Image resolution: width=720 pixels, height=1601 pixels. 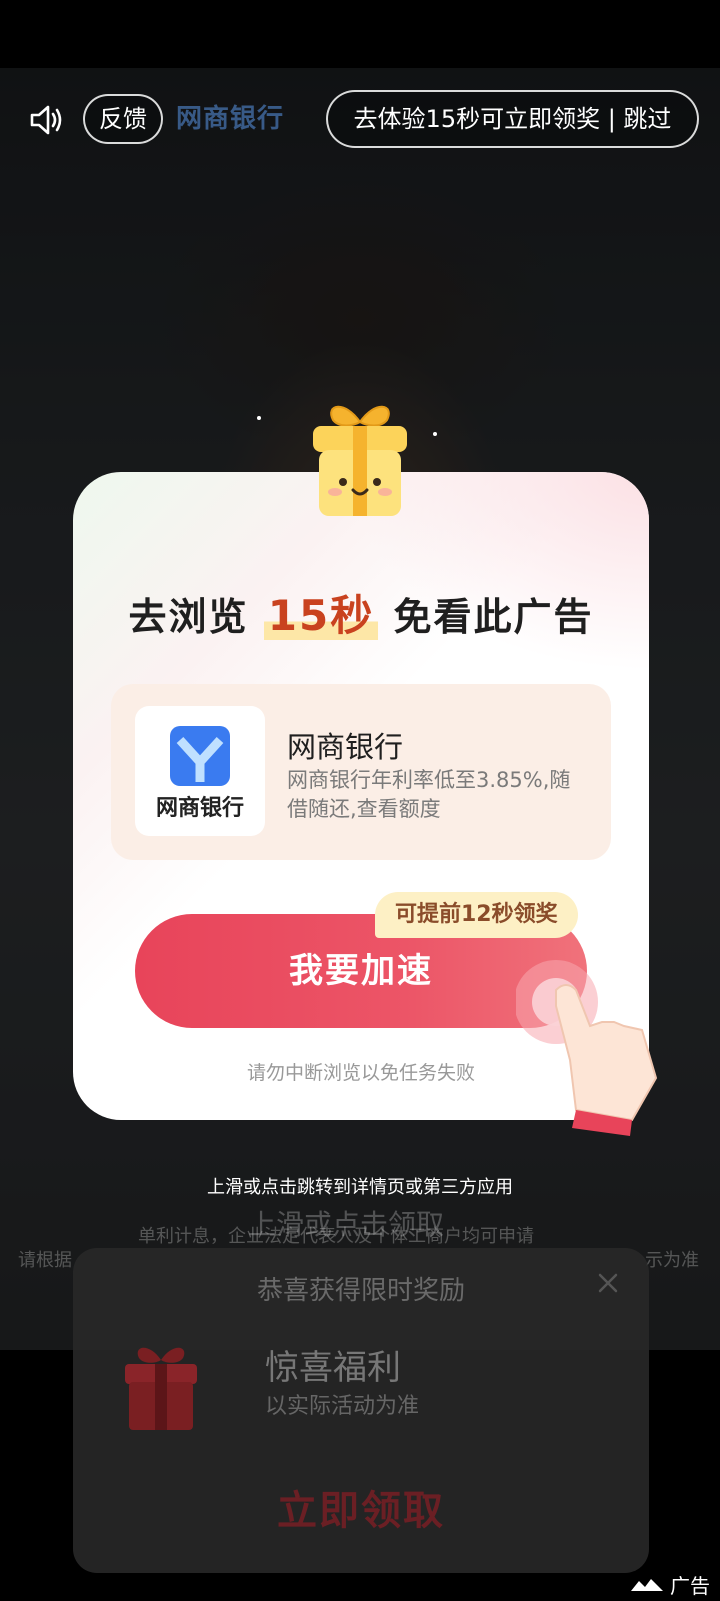 What do you see at coordinates (587, 1048) in the screenshot?
I see `pointing-hand-icon` at bounding box center [587, 1048].